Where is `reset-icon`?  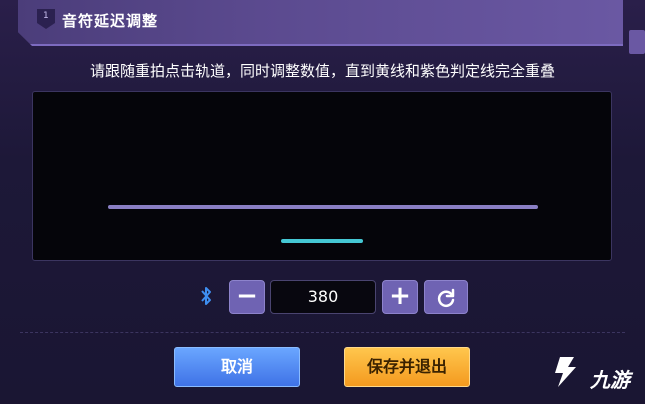 reset-icon is located at coordinates (446, 297).